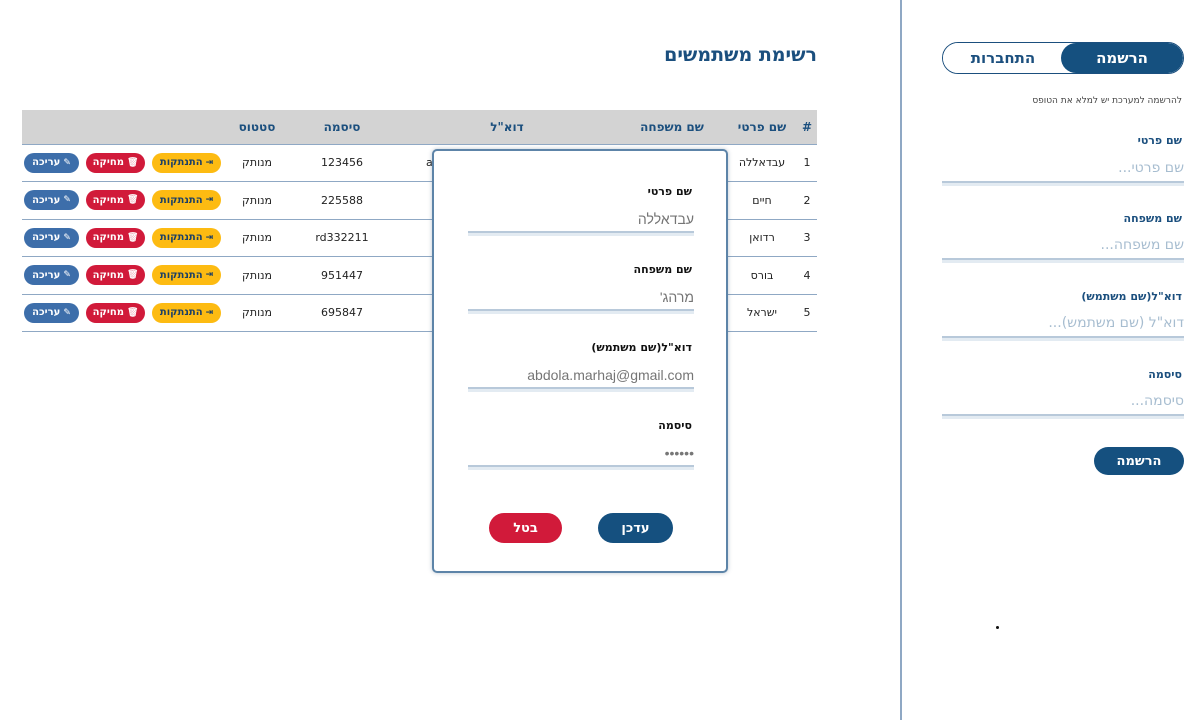 The height and width of the screenshot is (720, 1200). Describe the element at coordinates (525, 528) in the screenshot. I see `cancel-button: בטל` at that location.